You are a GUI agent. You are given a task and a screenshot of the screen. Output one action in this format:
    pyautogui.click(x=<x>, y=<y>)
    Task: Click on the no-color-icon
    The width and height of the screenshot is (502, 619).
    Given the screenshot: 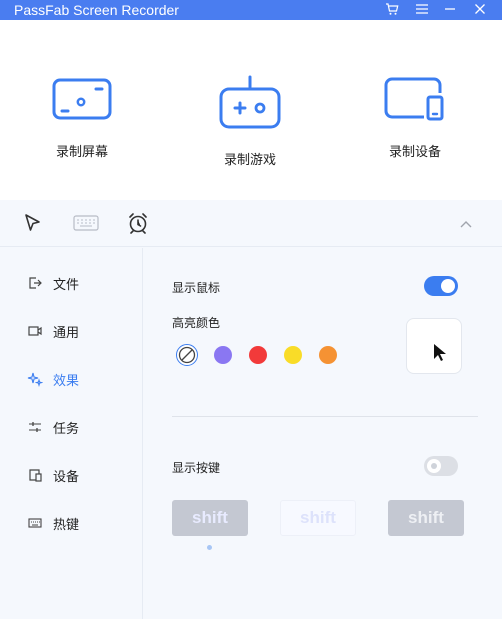 What is the action you would take?
    pyautogui.click(x=187, y=355)
    